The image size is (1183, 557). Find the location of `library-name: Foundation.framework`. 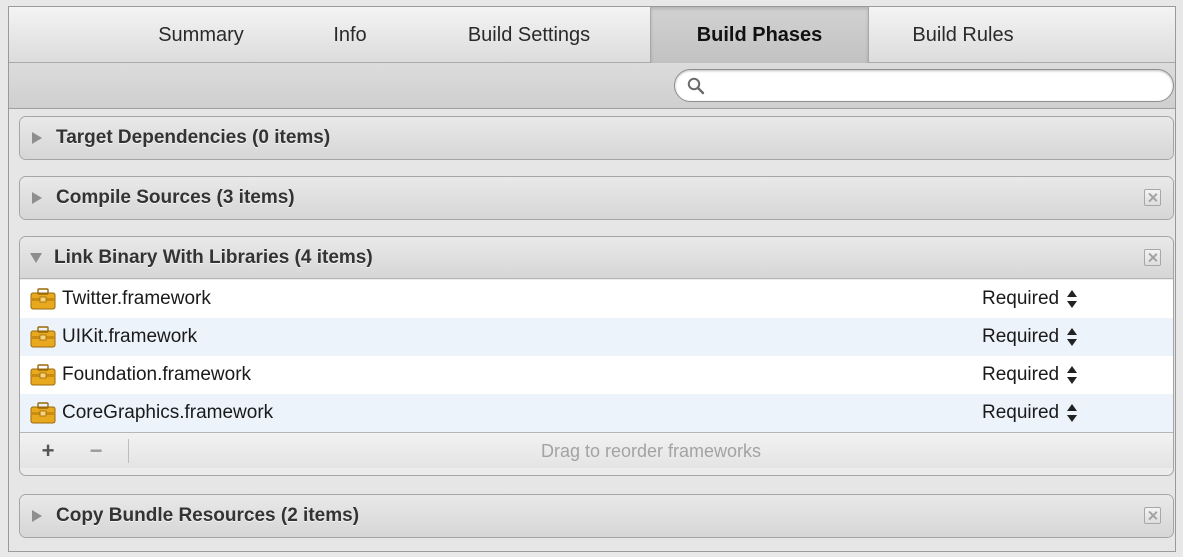

library-name: Foundation.framework is located at coordinates (157, 374).